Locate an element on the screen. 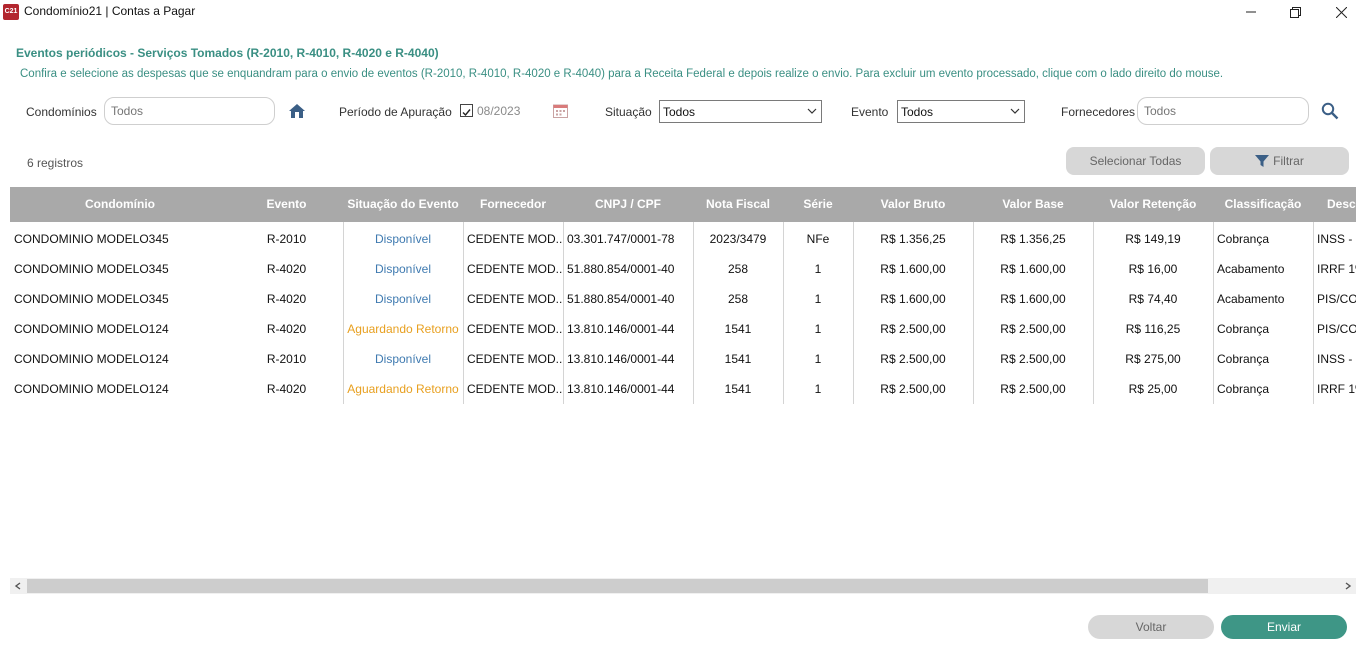  cell-situacao: Aguardando Retorno is located at coordinates (403, 389).